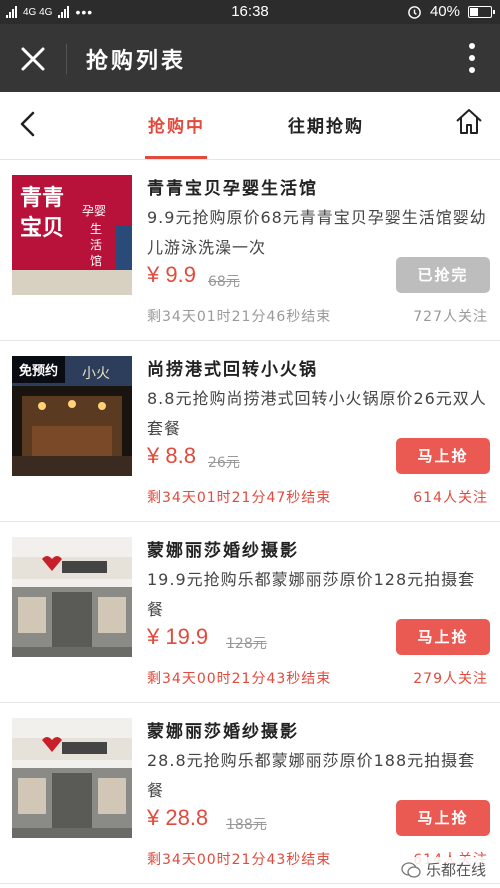 The width and height of the screenshot is (500, 888). What do you see at coordinates (178, 636) in the screenshot?
I see `deal-price: ¥ 19.9` at bounding box center [178, 636].